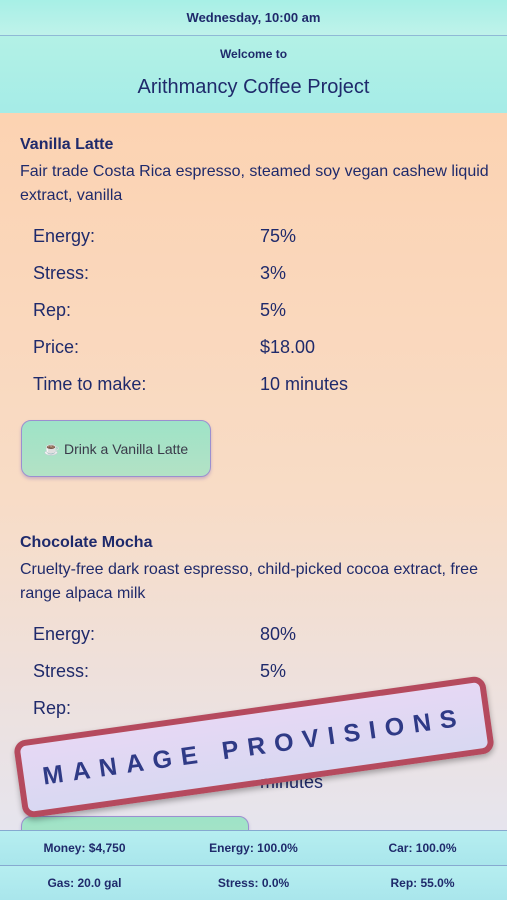 The width and height of the screenshot is (507, 900). I want to click on stat-row-price: Price: $18.00, so click(261, 347).